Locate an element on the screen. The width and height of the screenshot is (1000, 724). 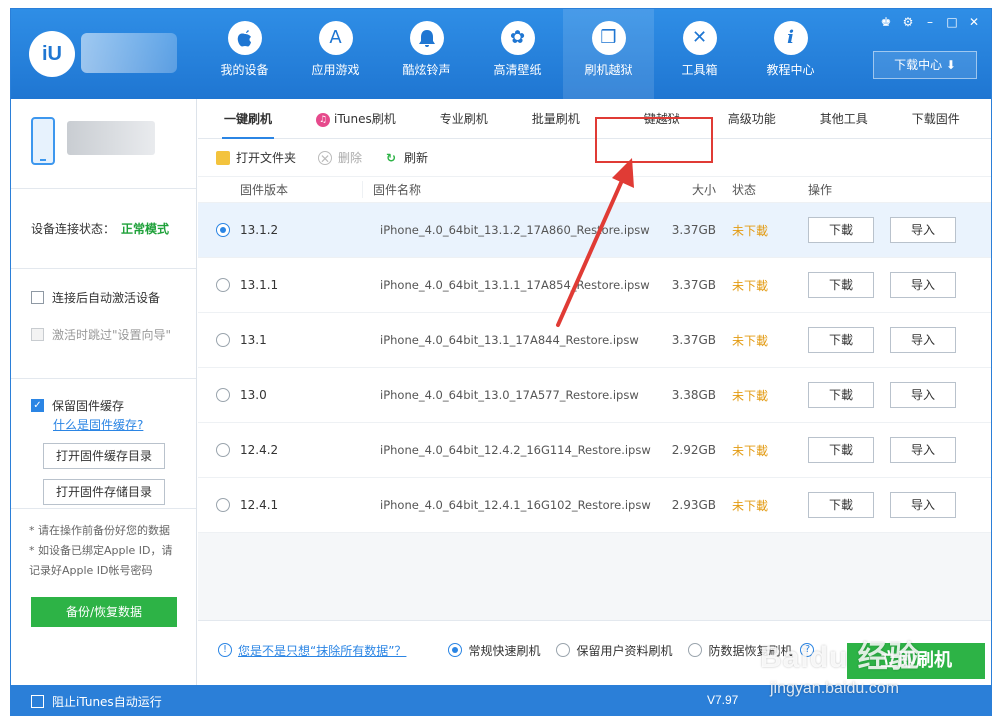
app-logo: iU is located at coordinates (52, 54).